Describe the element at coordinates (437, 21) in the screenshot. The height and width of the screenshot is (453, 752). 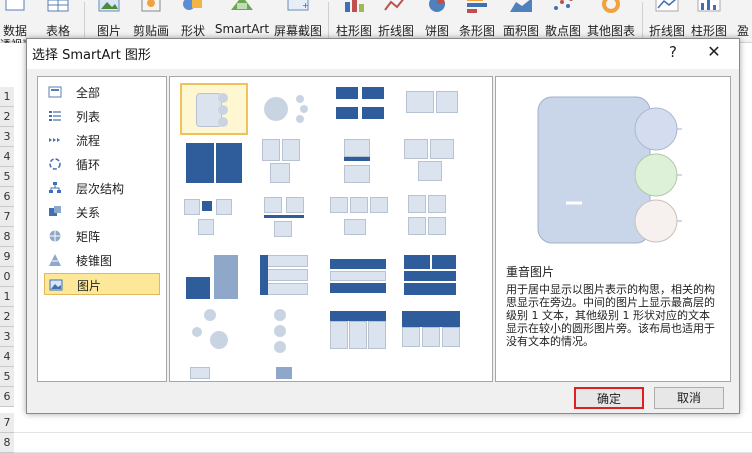
I see `ribbon-pie-chart-button: 饼图` at that location.